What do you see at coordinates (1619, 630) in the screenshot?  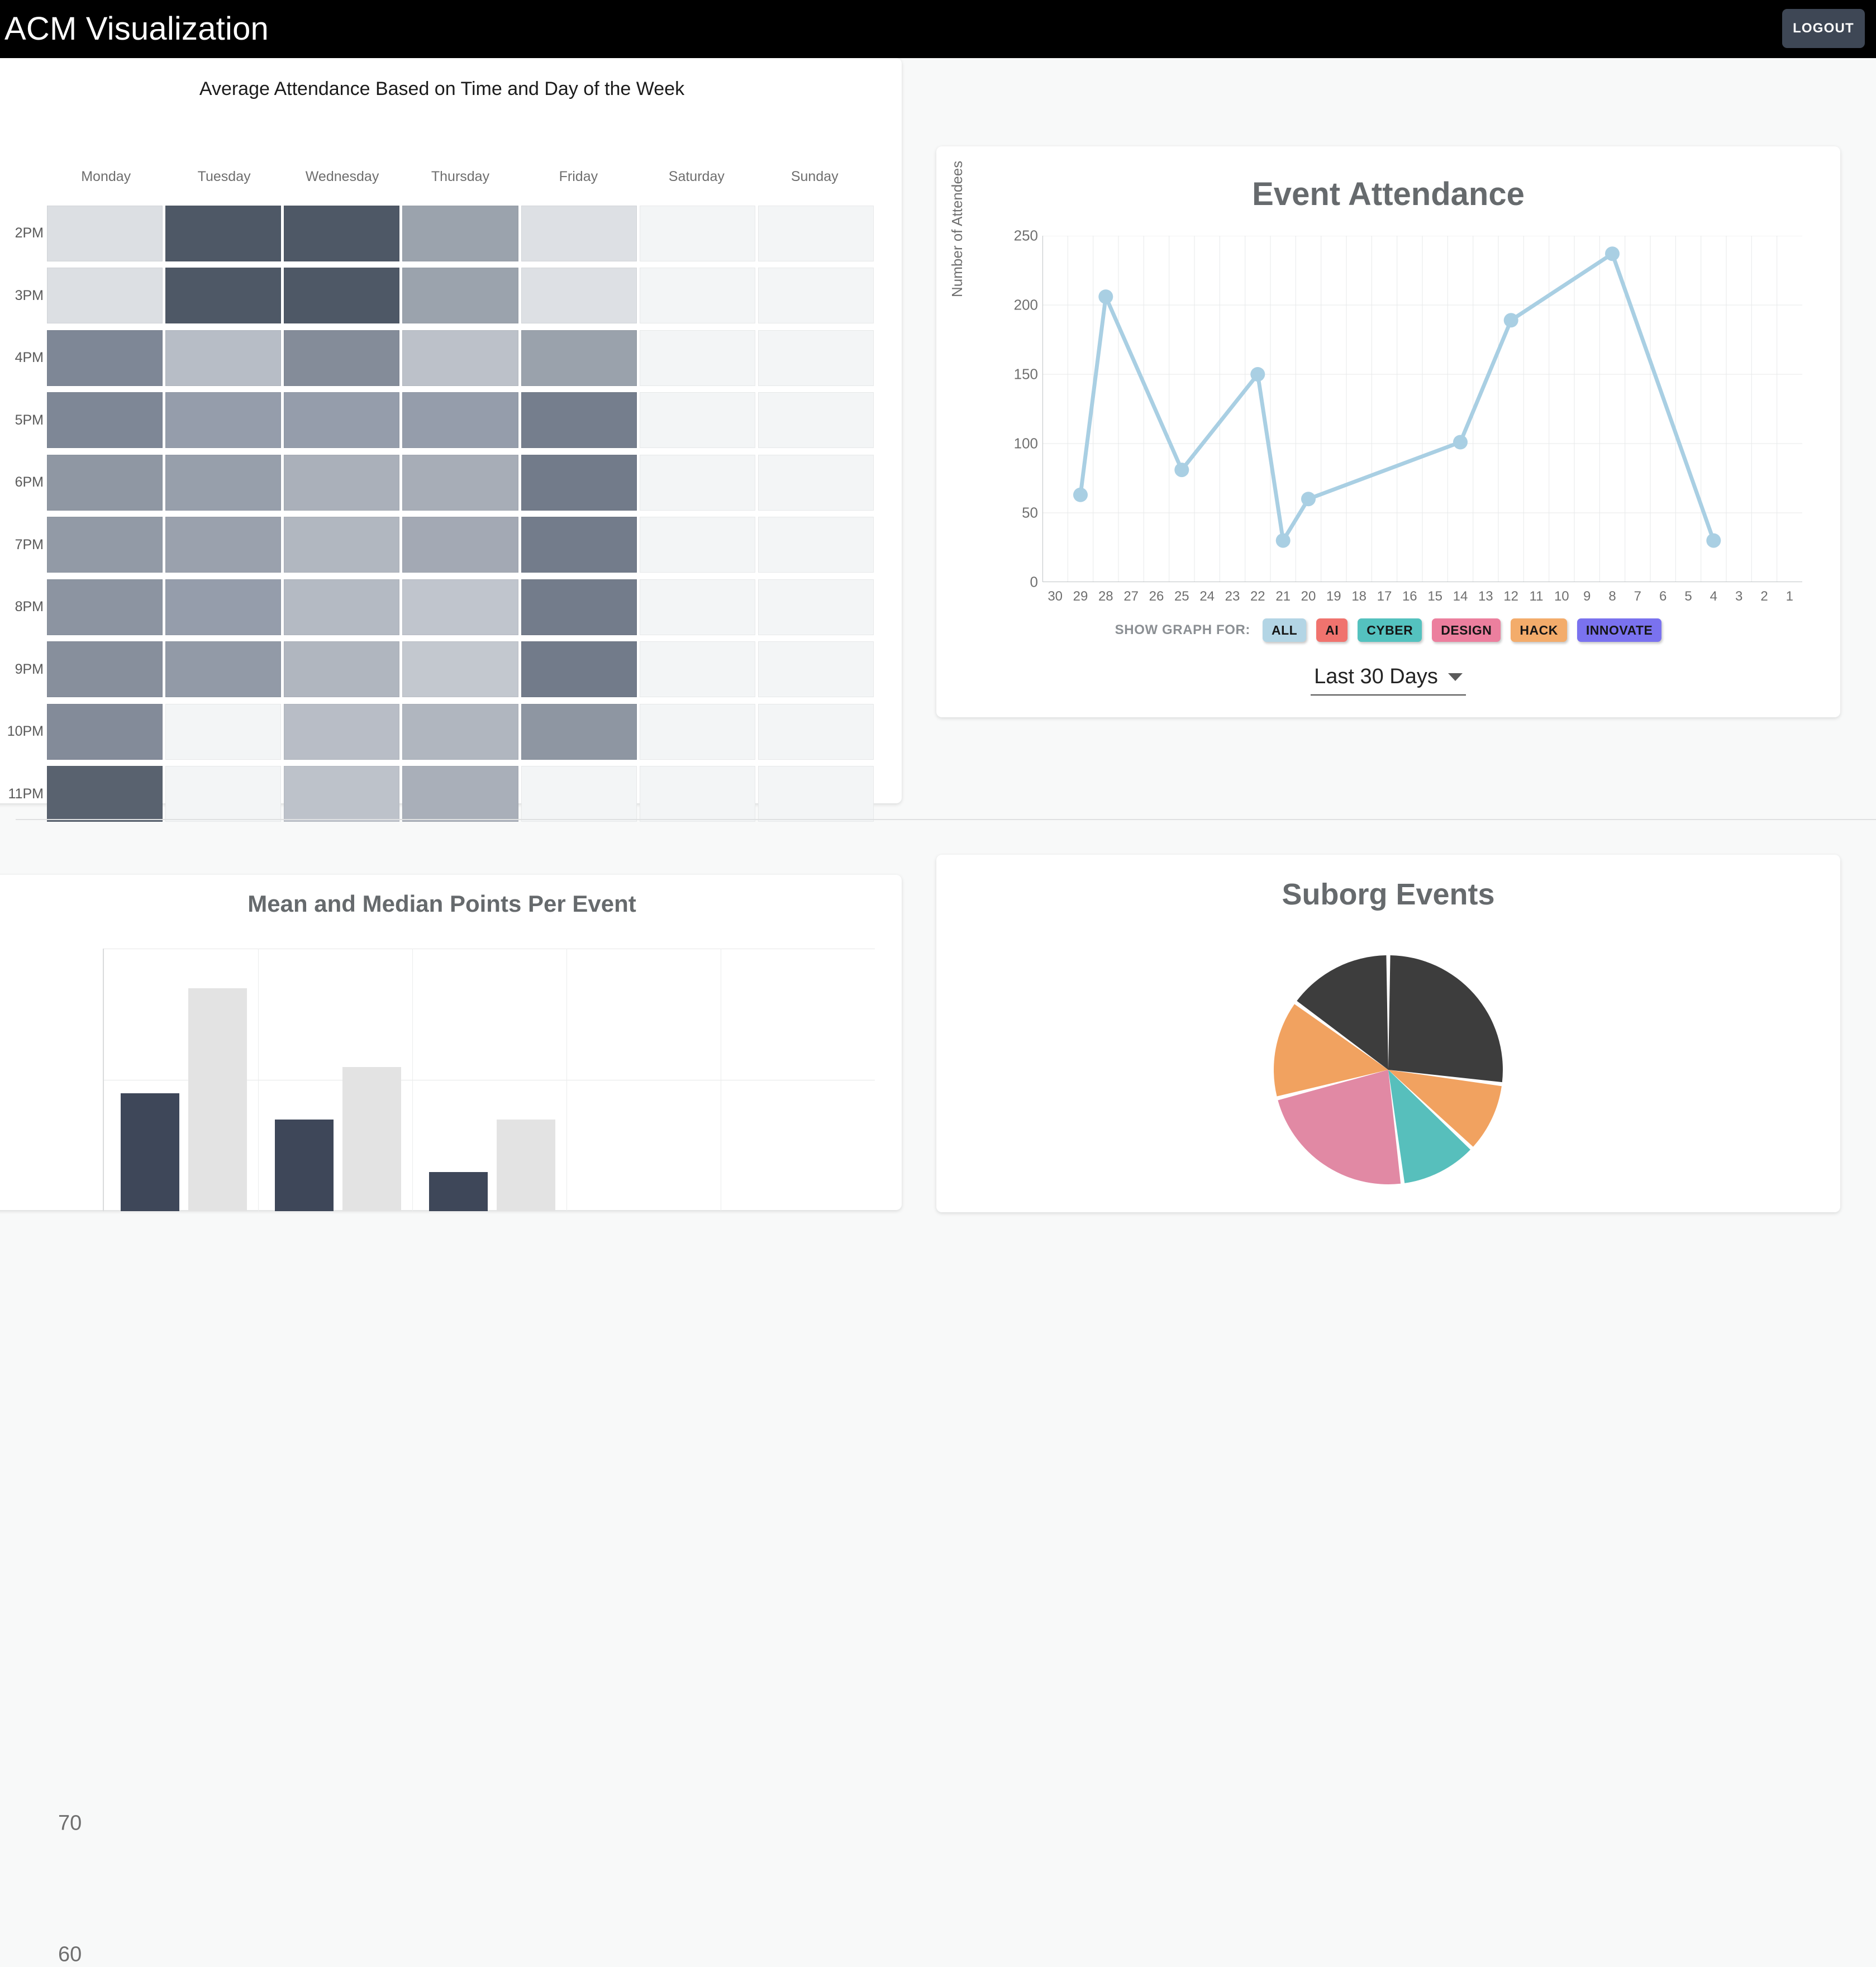 I see `filter-chip-innovate: INNOVATE` at bounding box center [1619, 630].